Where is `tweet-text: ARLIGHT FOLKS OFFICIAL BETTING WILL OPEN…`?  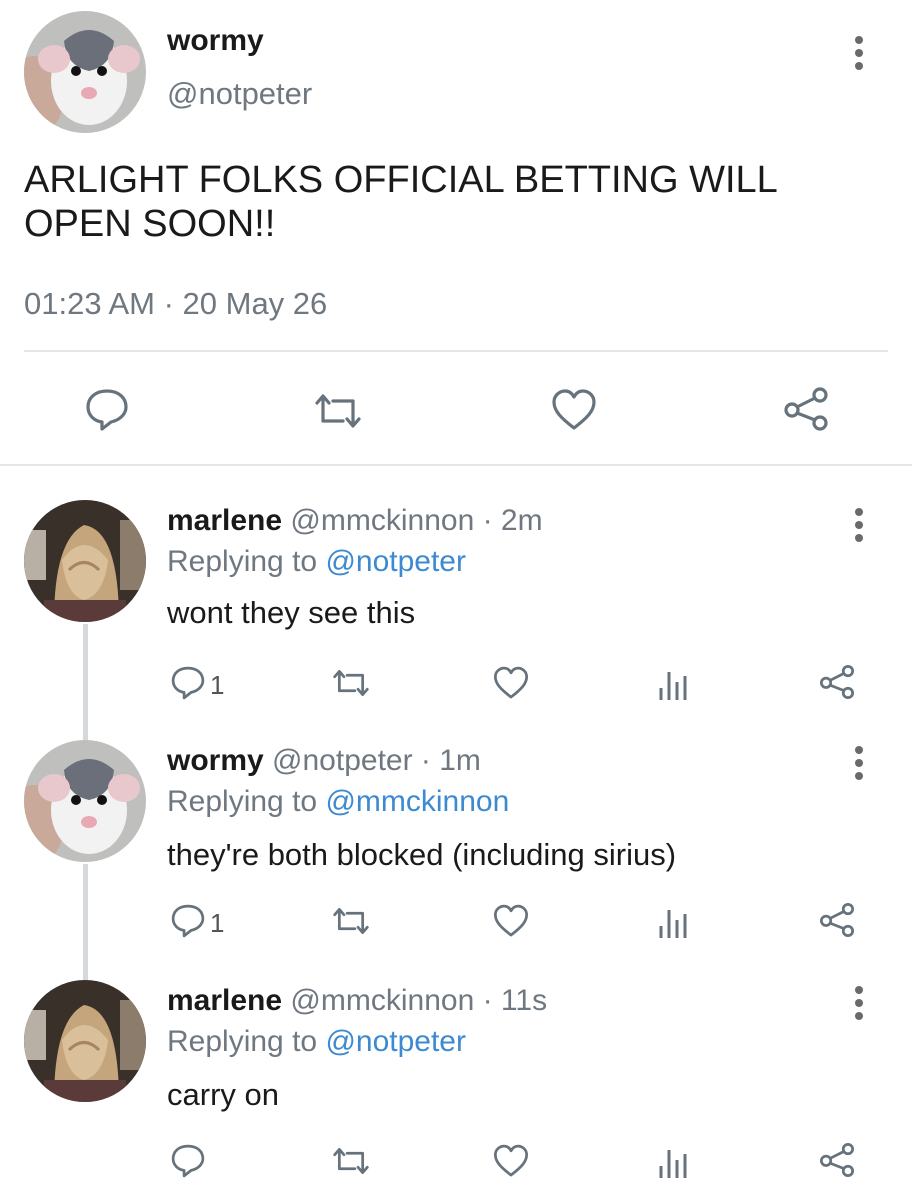
tweet-text: ARLIGHT FOLKS OFFICIAL BETTING WILL OPEN… is located at coordinates (454, 202).